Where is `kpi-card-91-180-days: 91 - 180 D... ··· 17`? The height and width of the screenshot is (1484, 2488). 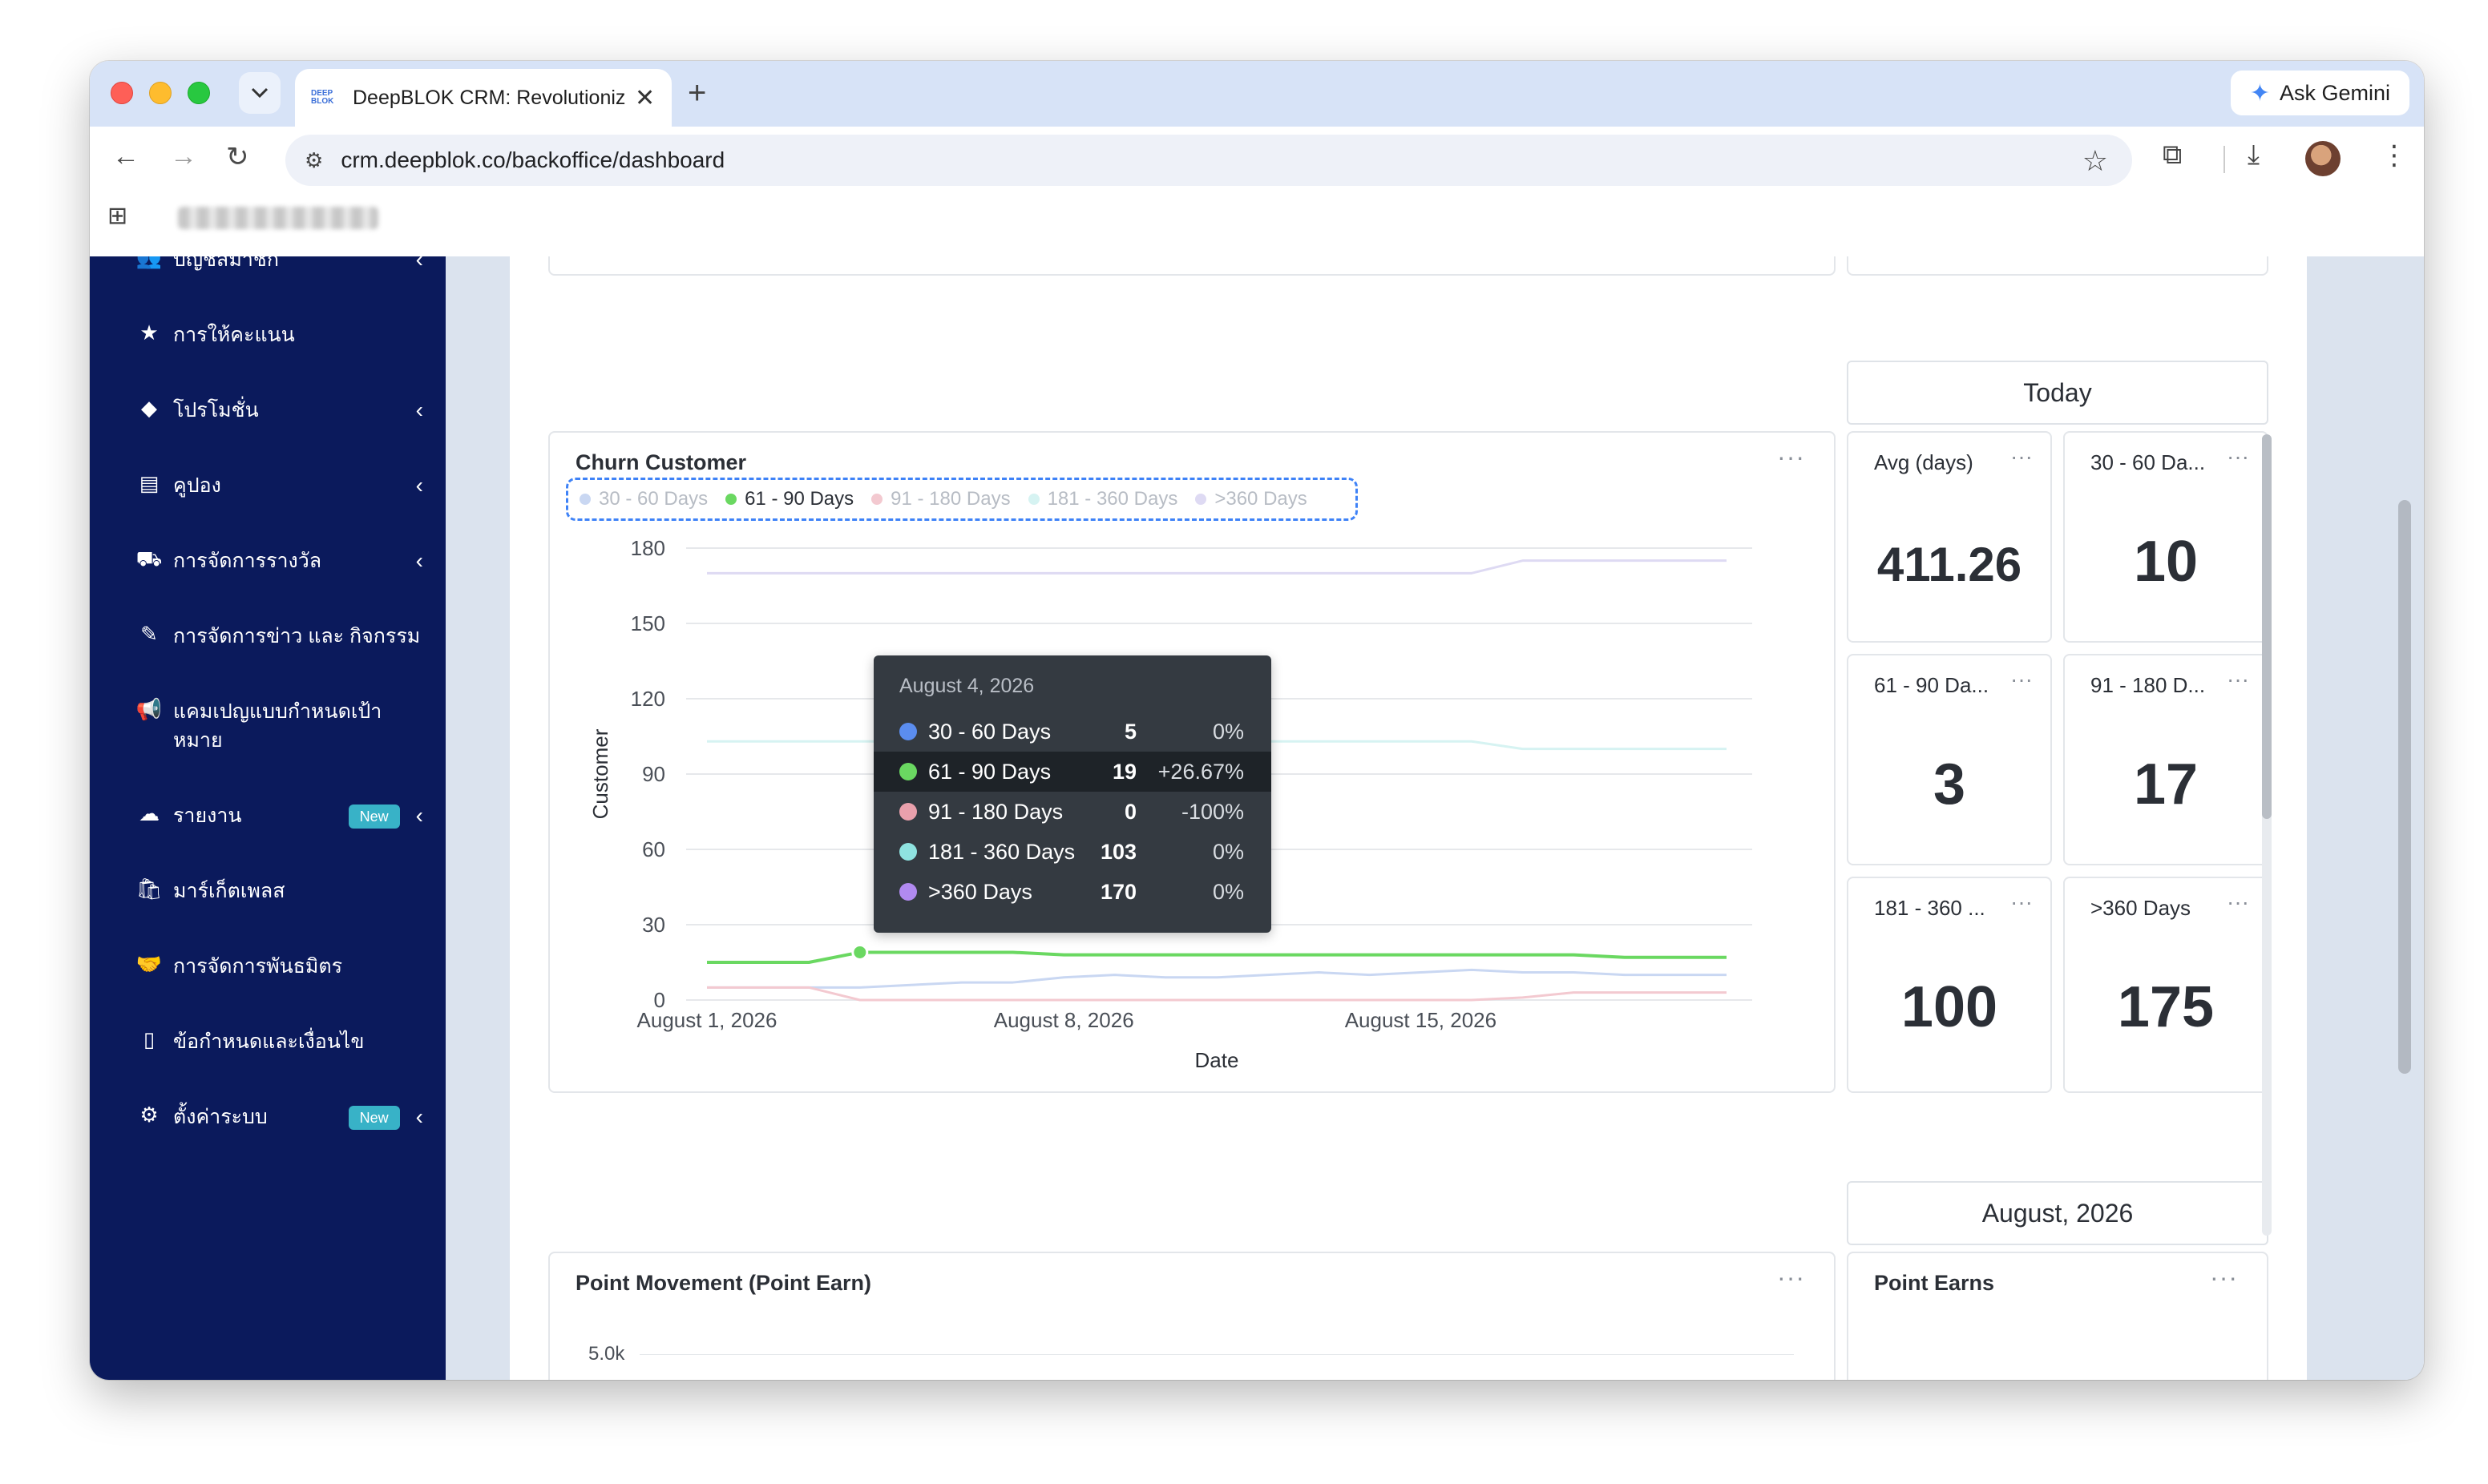
kpi-card-91-180-days: 91 - 180 D... ··· 17 is located at coordinates (2165, 760).